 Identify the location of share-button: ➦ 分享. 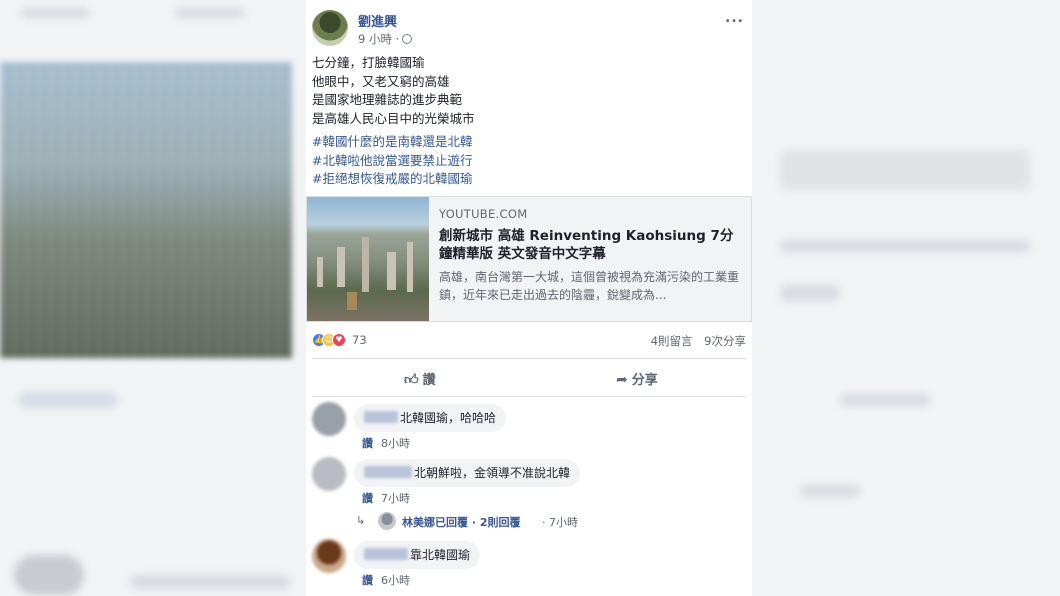
(637, 378).